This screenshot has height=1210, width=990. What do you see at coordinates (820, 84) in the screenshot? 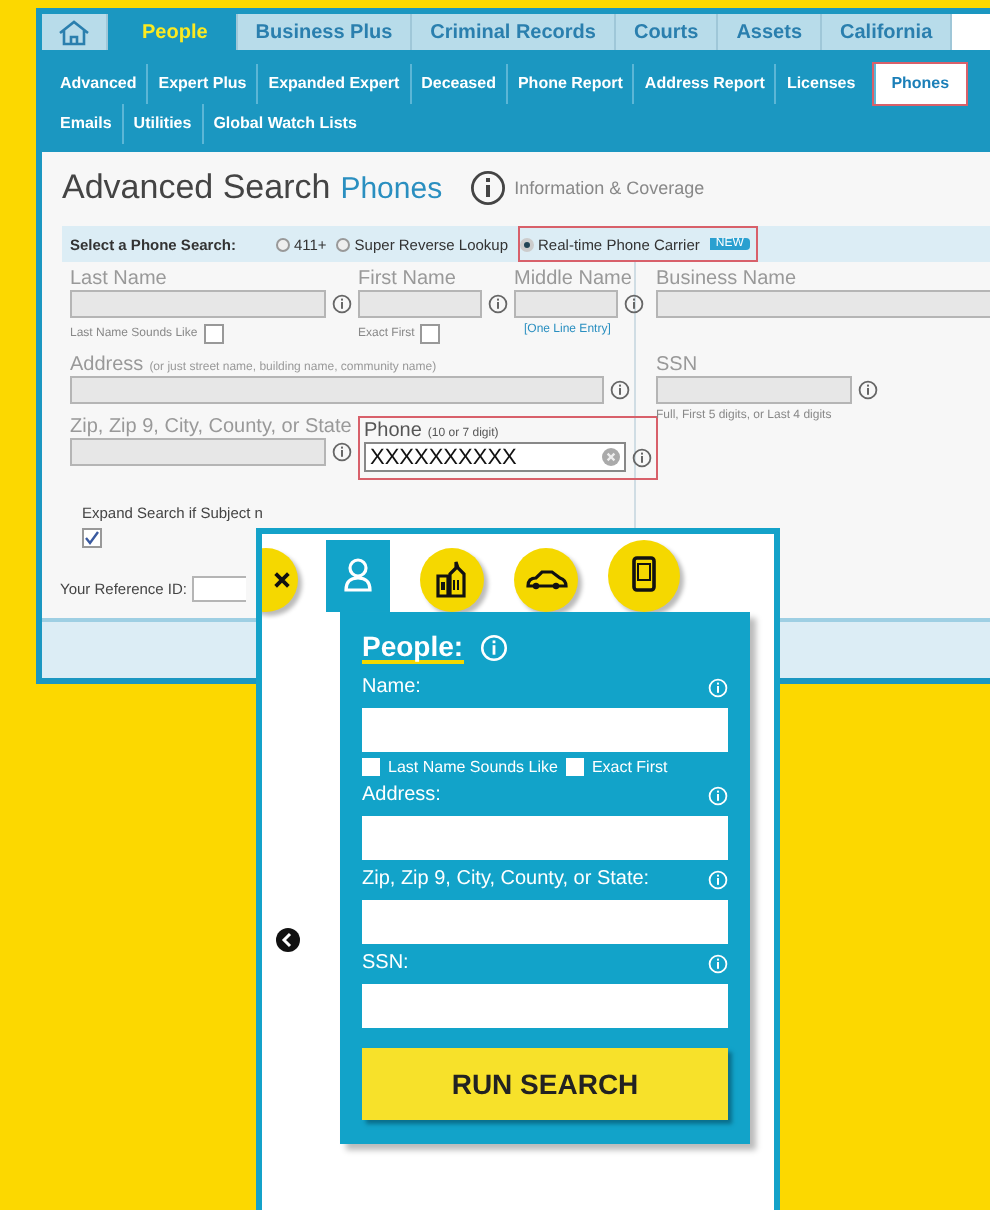
I see `nav-link: Licenses` at bounding box center [820, 84].